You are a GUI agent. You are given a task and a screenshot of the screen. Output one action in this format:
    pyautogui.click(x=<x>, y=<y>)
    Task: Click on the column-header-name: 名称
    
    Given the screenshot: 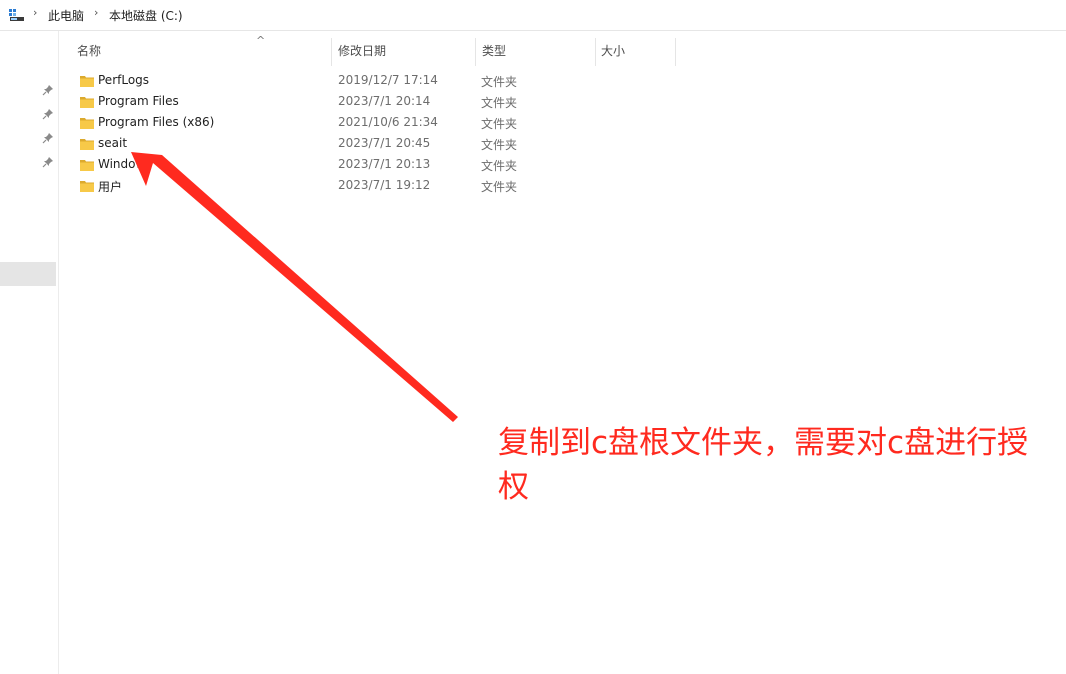 What is the action you would take?
    pyautogui.click(x=89, y=52)
    